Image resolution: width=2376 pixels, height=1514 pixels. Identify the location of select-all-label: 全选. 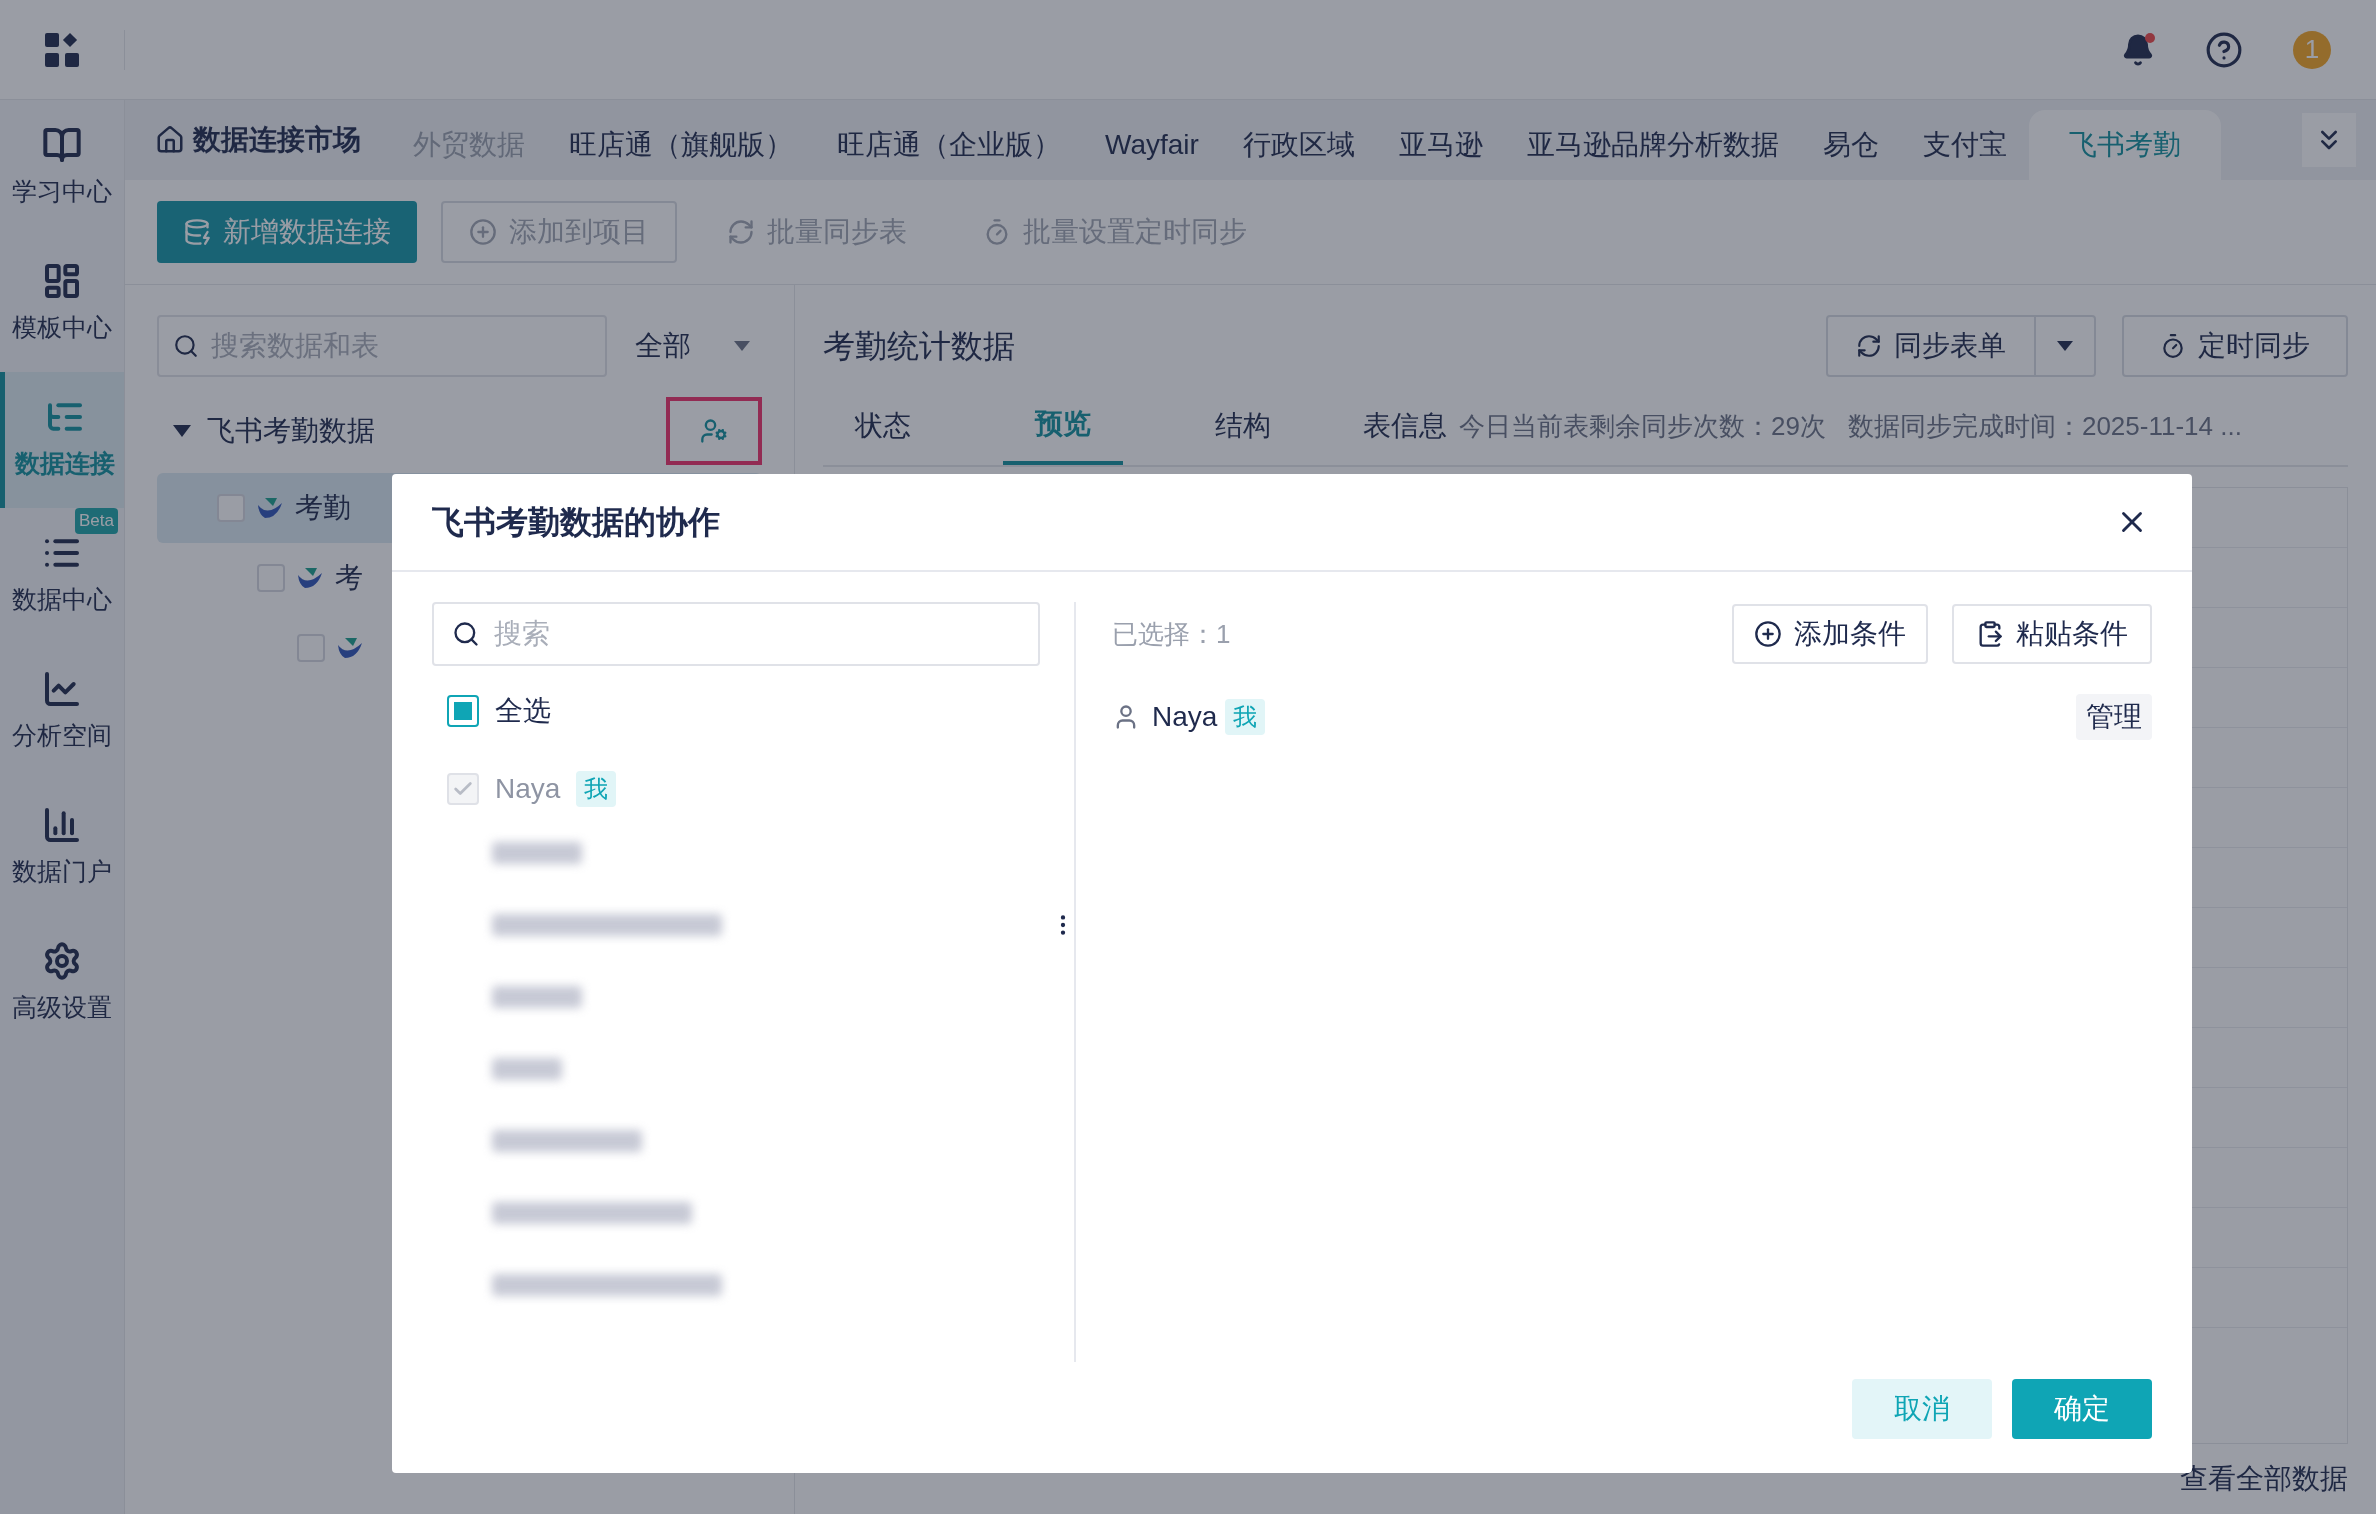
(523, 711).